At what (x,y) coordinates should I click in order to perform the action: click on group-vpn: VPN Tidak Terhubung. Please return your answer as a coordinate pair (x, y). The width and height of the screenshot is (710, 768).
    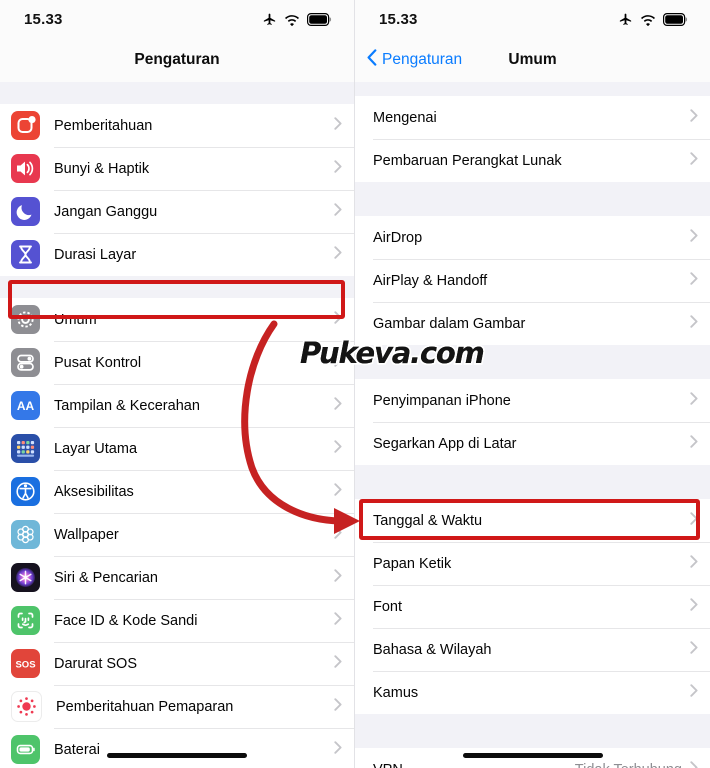
    Looking at the image, I should click on (532, 758).